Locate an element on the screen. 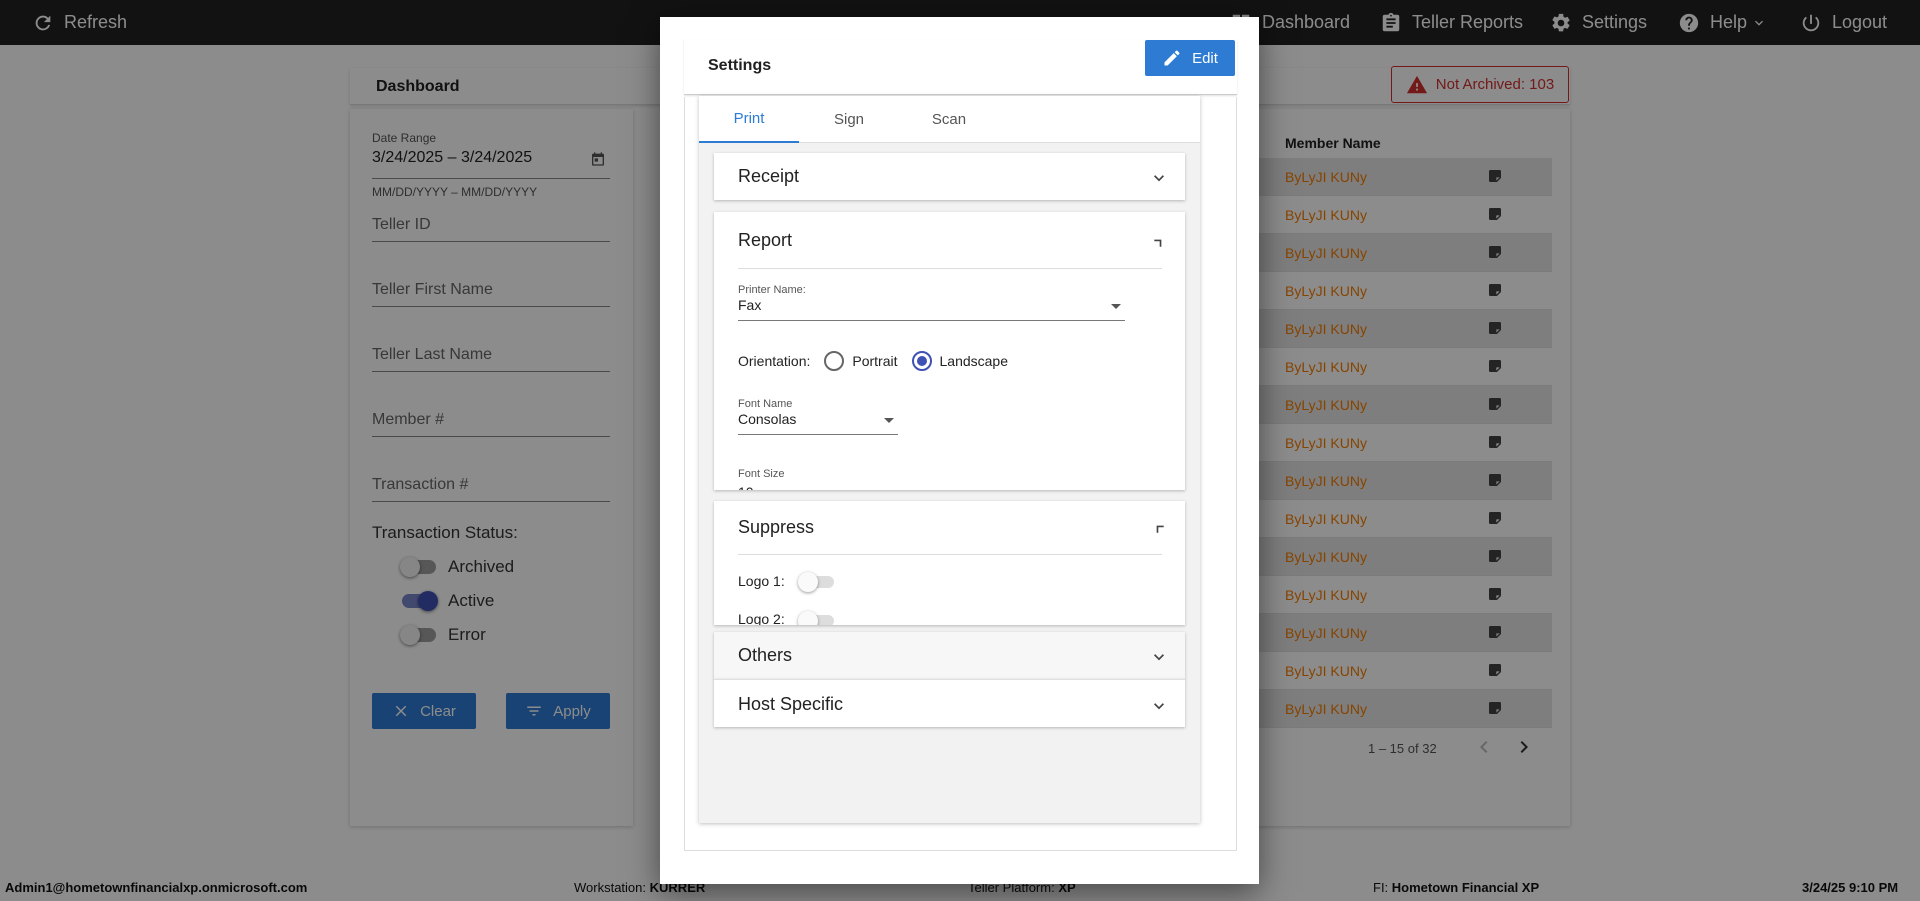  collapse-suppress-button is located at coordinates (1159, 528).